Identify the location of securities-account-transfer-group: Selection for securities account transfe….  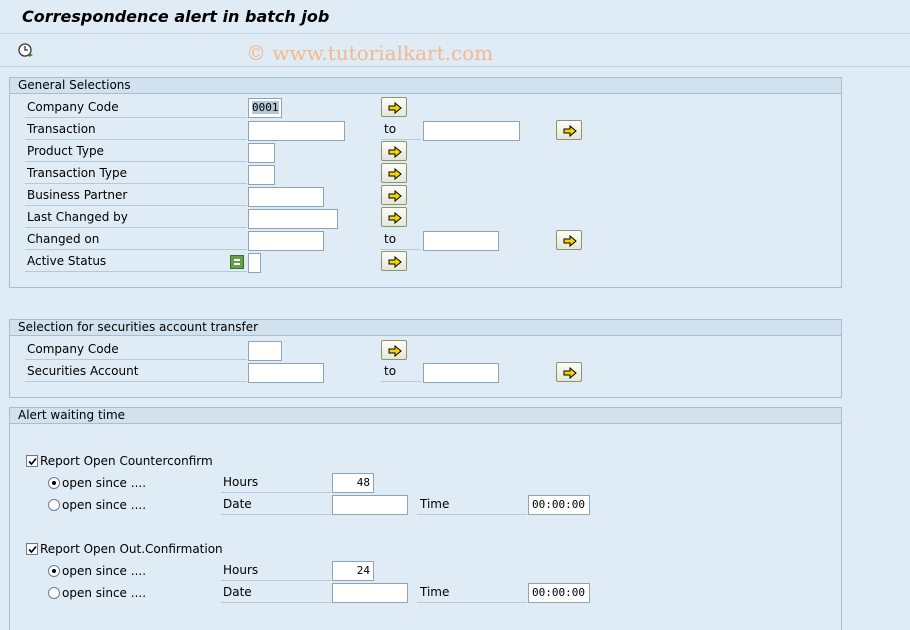
(425, 358).